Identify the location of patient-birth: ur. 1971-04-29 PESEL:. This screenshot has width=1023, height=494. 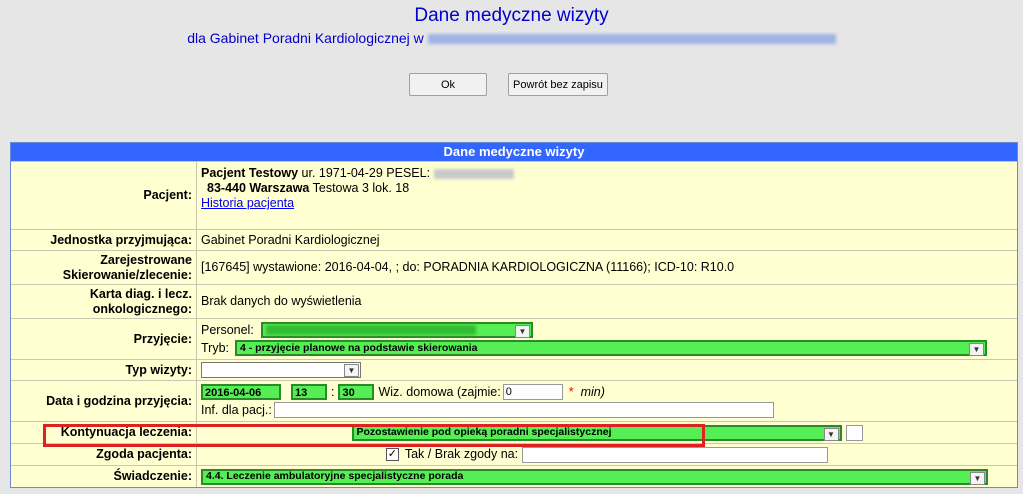
(366, 173).